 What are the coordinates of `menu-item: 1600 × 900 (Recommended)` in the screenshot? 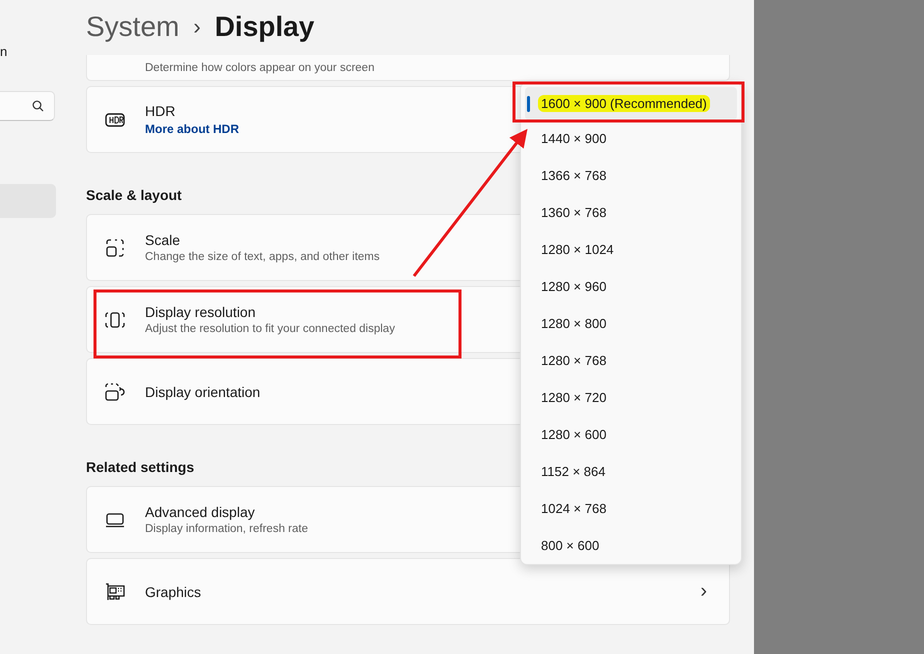 It's located at (631, 103).